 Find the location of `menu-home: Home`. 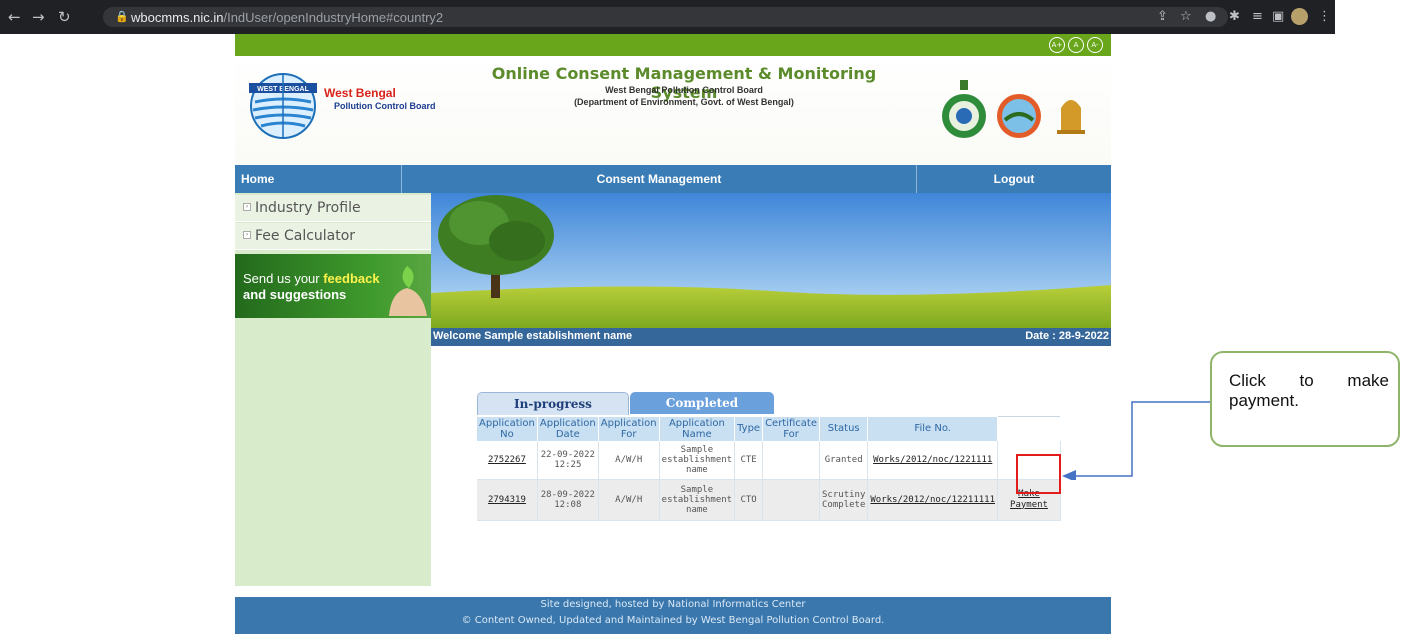

menu-home: Home is located at coordinates (257, 179).